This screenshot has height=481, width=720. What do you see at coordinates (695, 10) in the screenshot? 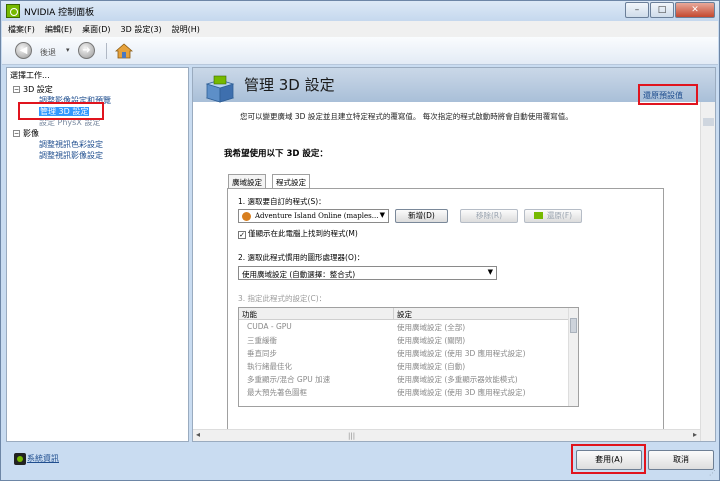
I see `close-button: ✕` at bounding box center [695, 10].